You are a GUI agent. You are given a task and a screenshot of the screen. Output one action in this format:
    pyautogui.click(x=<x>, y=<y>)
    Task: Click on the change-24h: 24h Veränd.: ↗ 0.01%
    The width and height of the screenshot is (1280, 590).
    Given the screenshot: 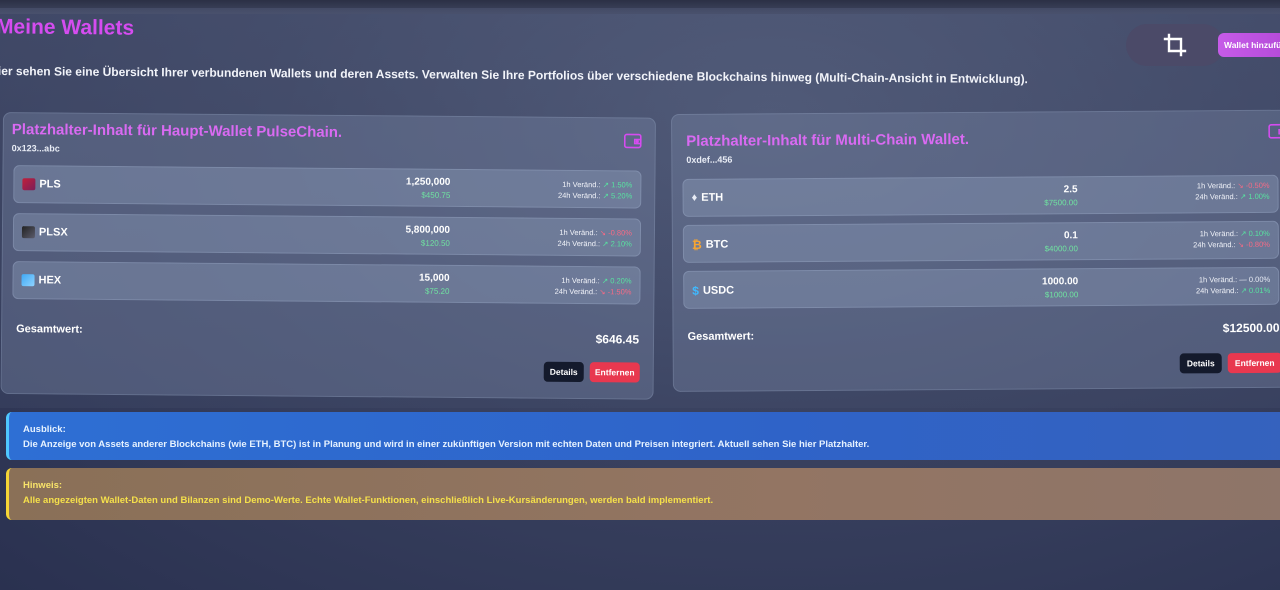 What is the action you would take?
    pyautogui.click(x=1233, y=291)
    